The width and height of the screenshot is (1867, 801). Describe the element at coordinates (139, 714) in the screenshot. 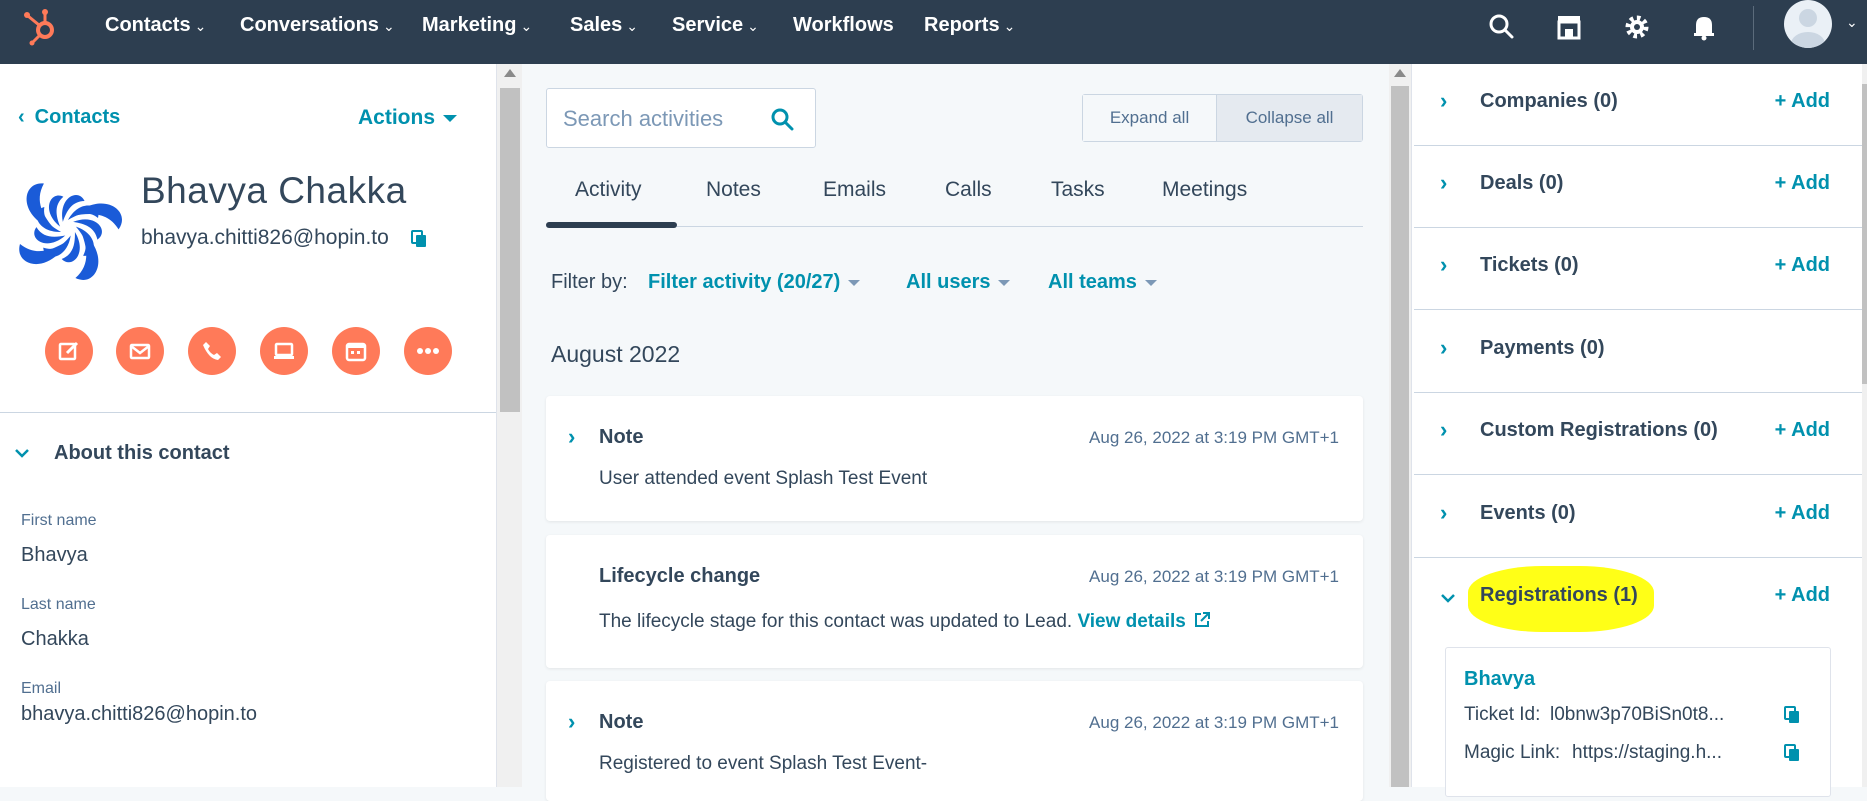

I see `property-value-email: bhavya.chitti826@hopin.to` at that location.